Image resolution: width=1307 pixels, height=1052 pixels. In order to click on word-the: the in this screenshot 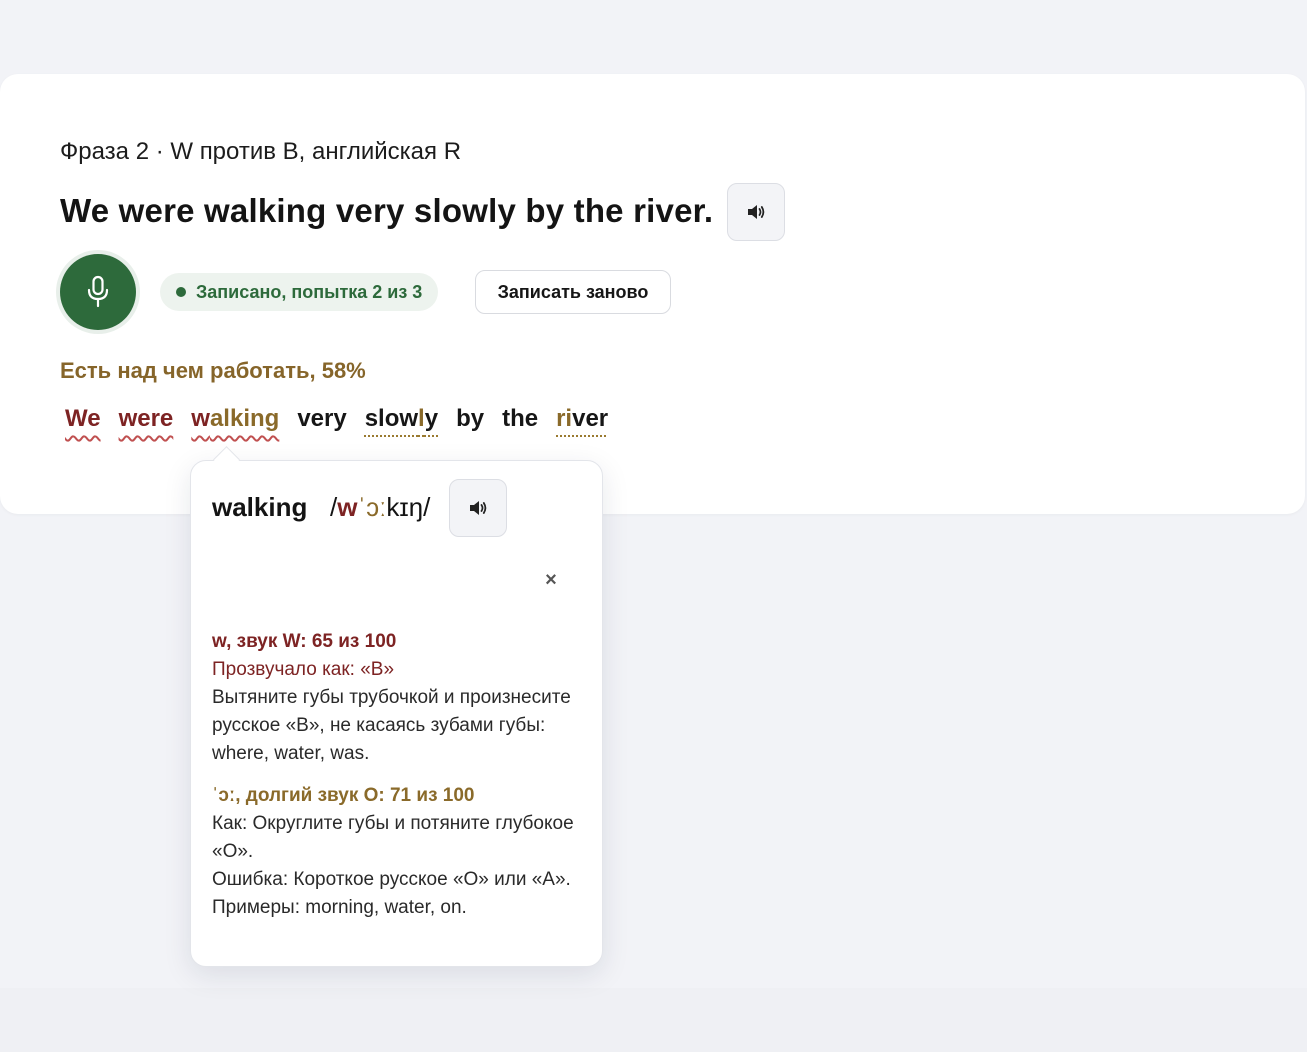, I will do `click(520, 425)`.